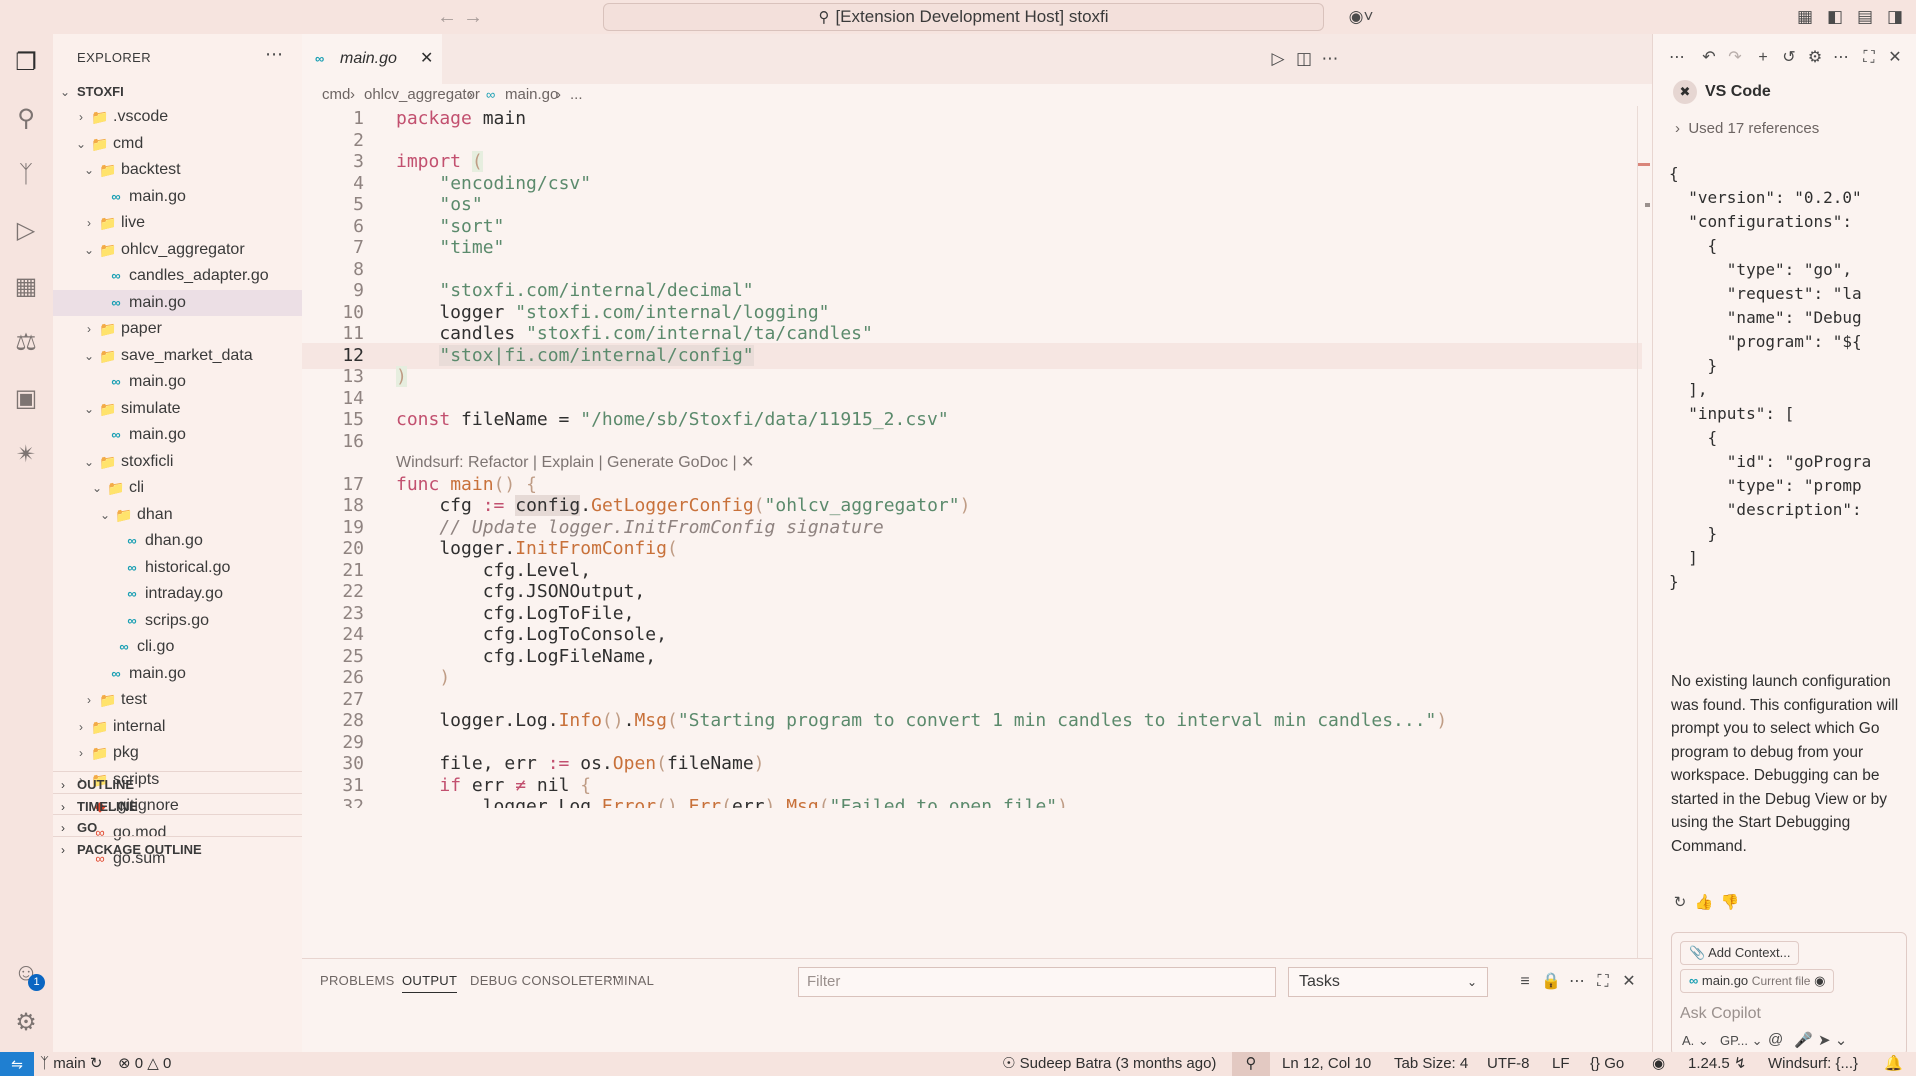  Describe the element at coordinates (1278, 59) in the screenshot. I see `run-icon: ▷` at that location.